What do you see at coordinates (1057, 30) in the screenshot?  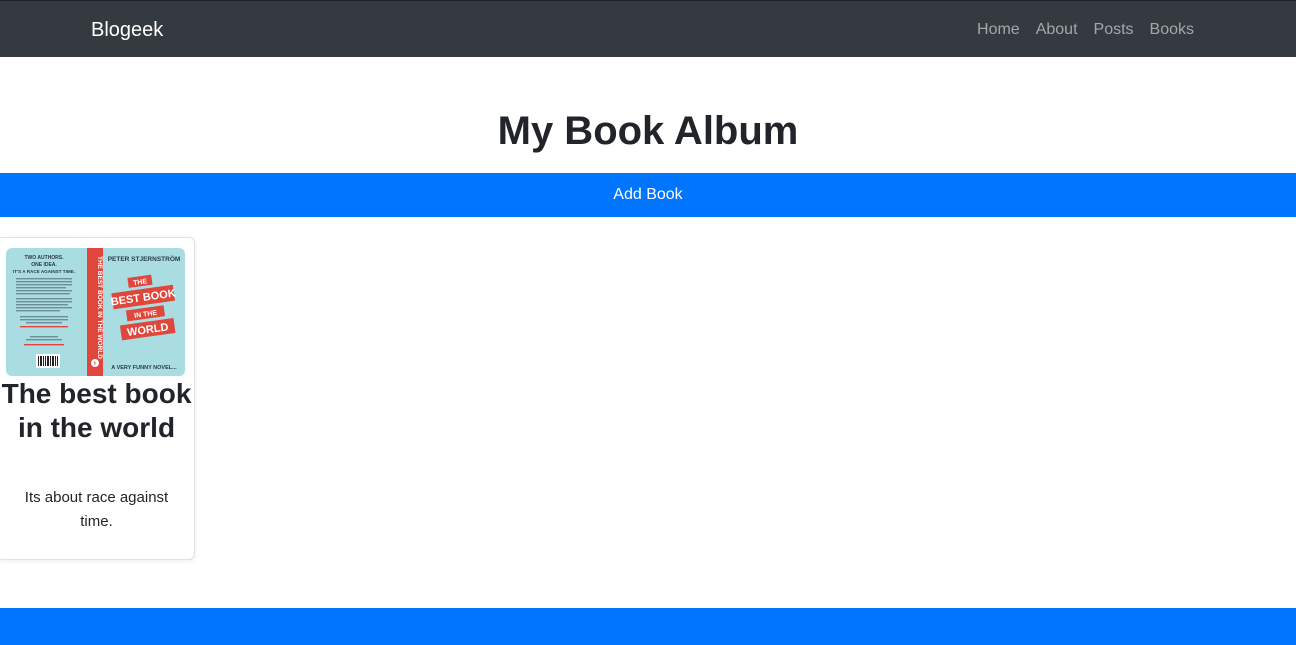 I see `nav-link-about: About` at bounding box center [1057, 30].